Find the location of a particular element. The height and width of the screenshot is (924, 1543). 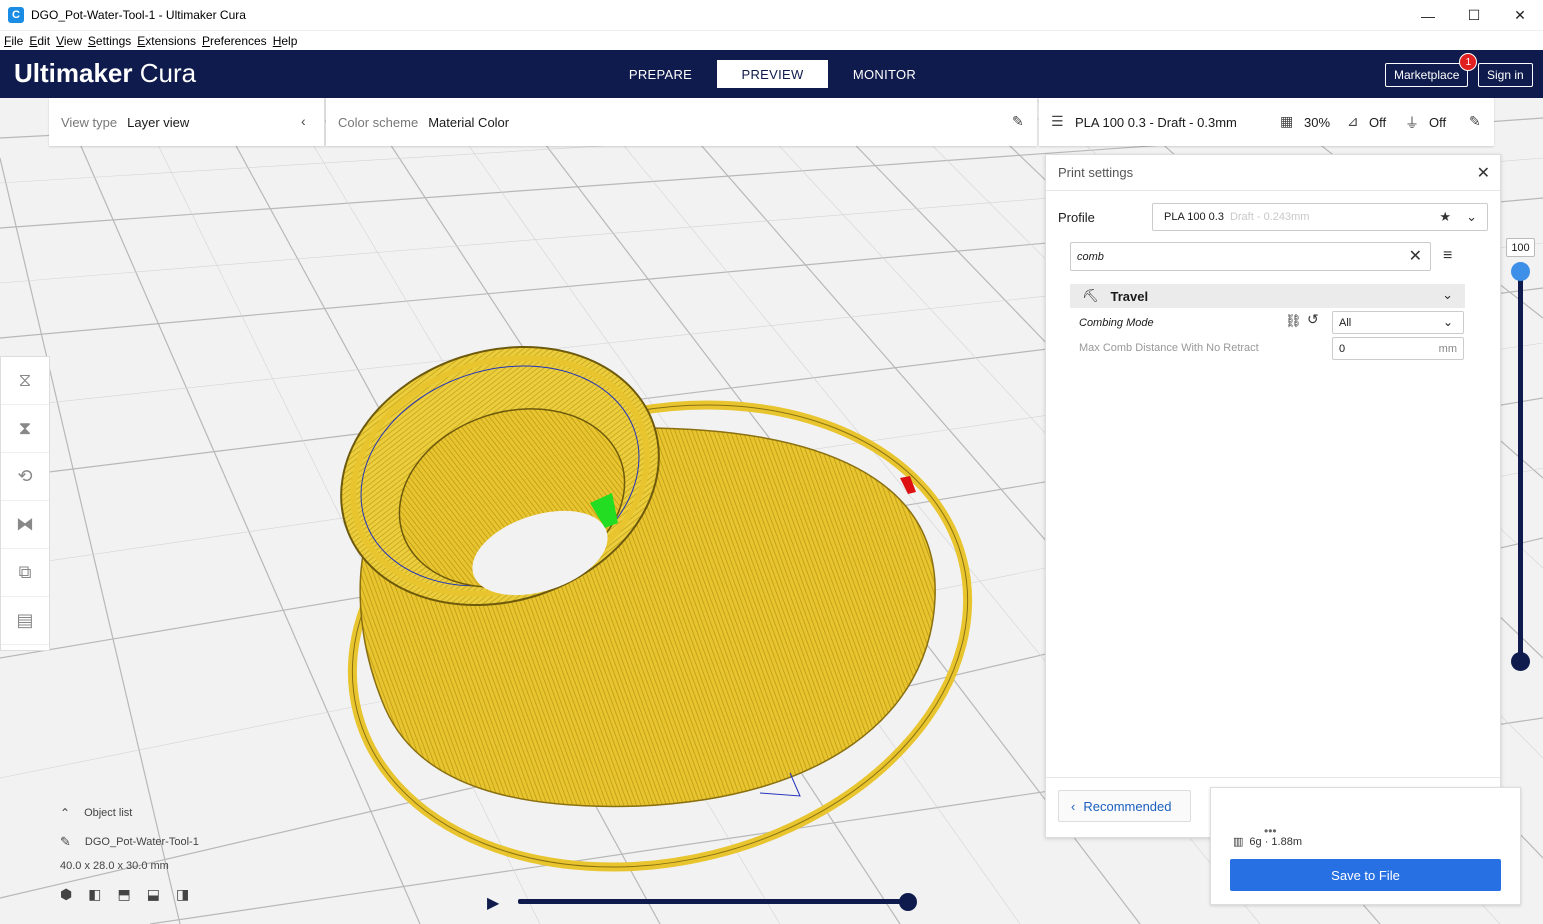

mirror-tool-icon: ⧓ is located at coordinates (25, 525).